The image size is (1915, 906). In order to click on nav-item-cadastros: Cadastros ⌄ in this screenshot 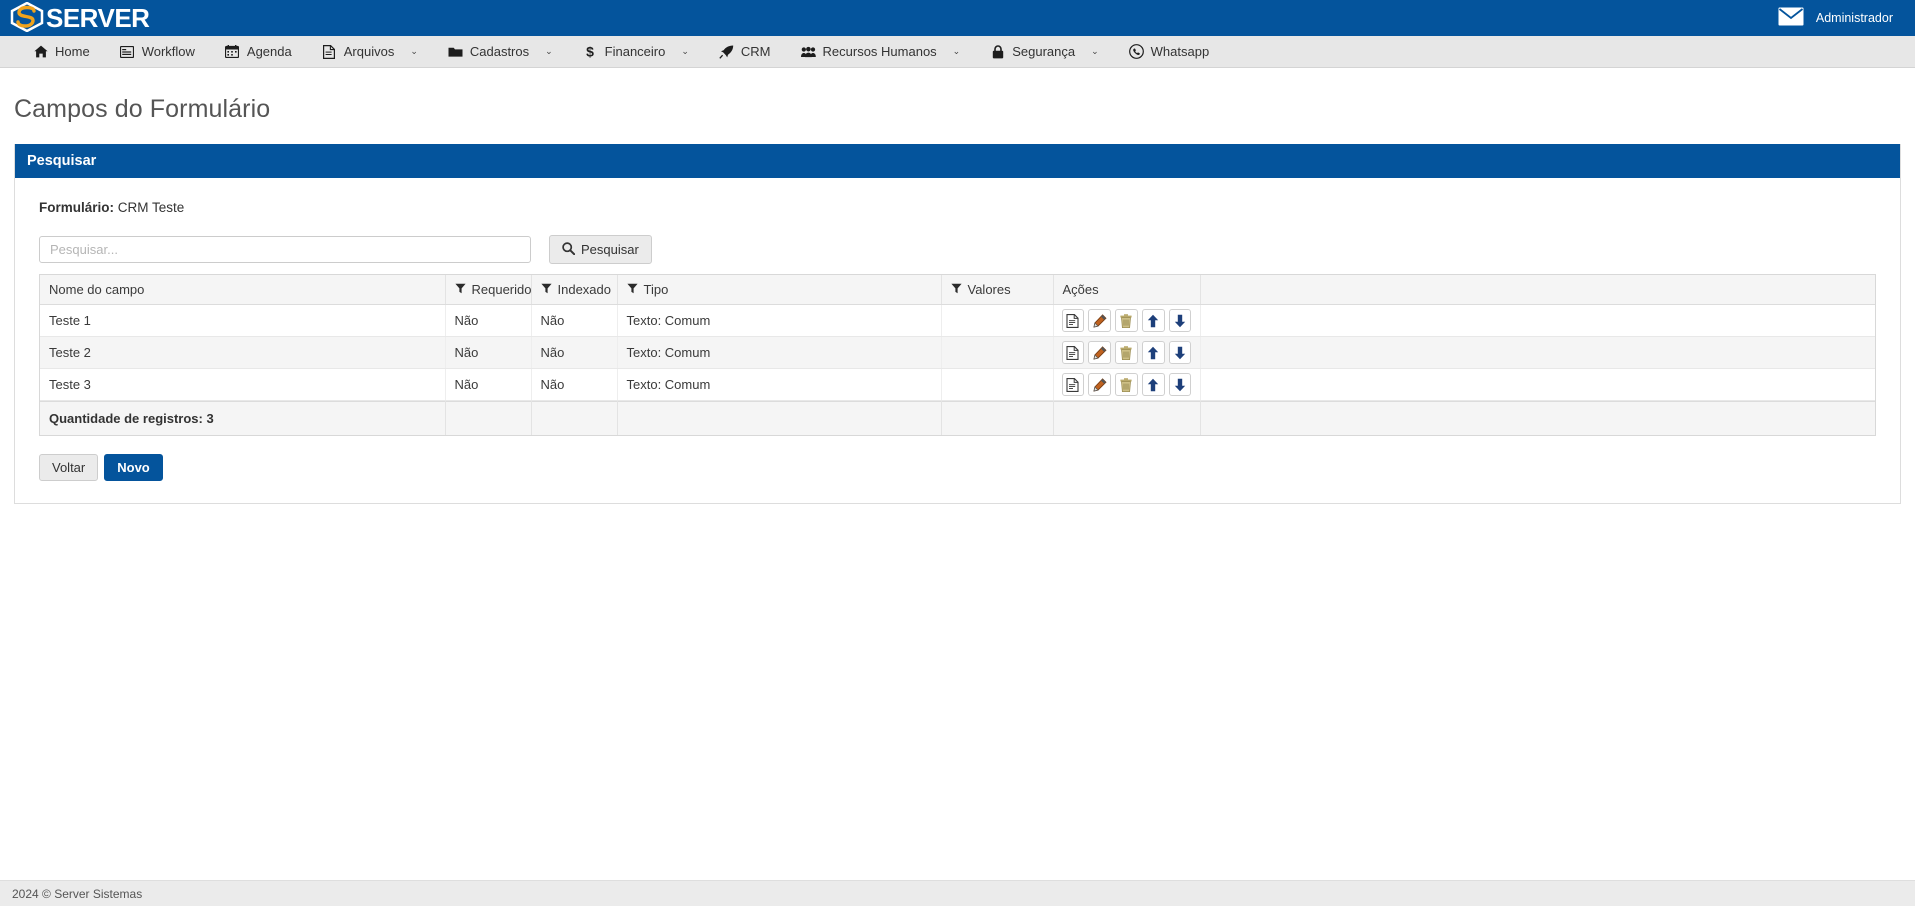, I will do `click(500, 51)`.